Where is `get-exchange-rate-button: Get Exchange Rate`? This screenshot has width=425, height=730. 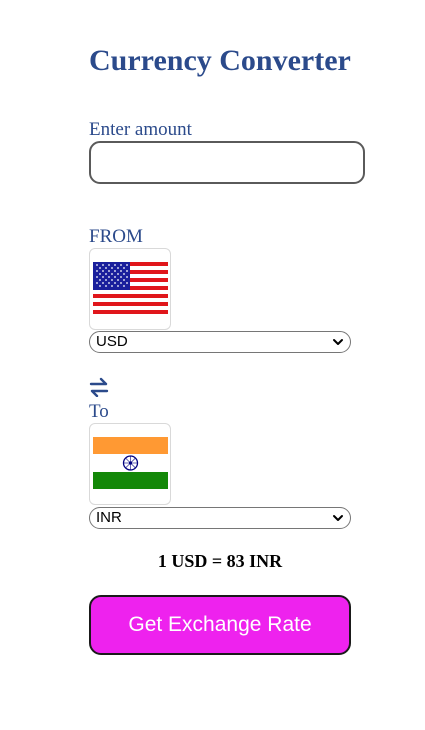
get-exchange-rate-button: Get Exchange Rate is located at coordinates (220, 625).